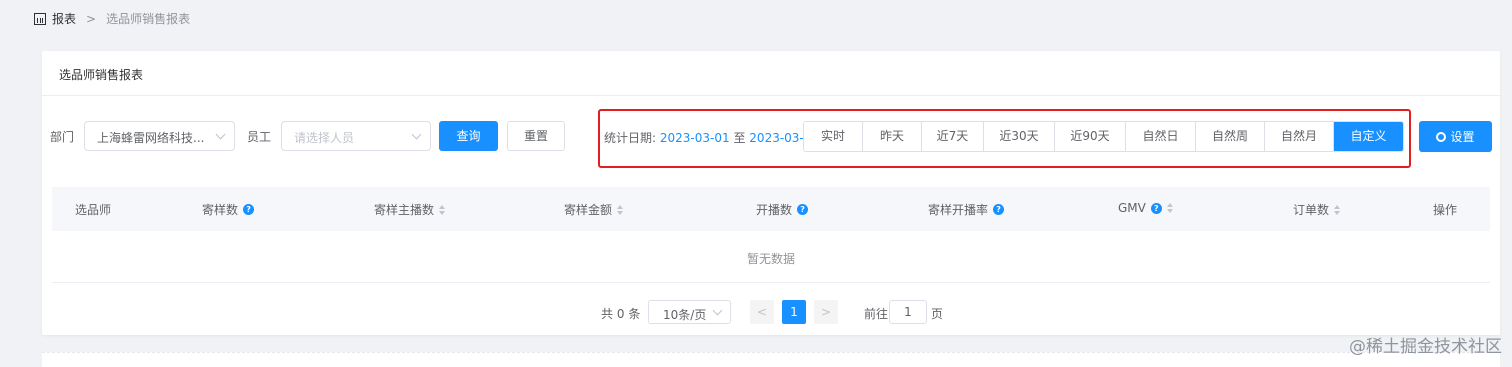  I want to click on column-header-stream-rate: 寄样开播率?, so click(966, 209).